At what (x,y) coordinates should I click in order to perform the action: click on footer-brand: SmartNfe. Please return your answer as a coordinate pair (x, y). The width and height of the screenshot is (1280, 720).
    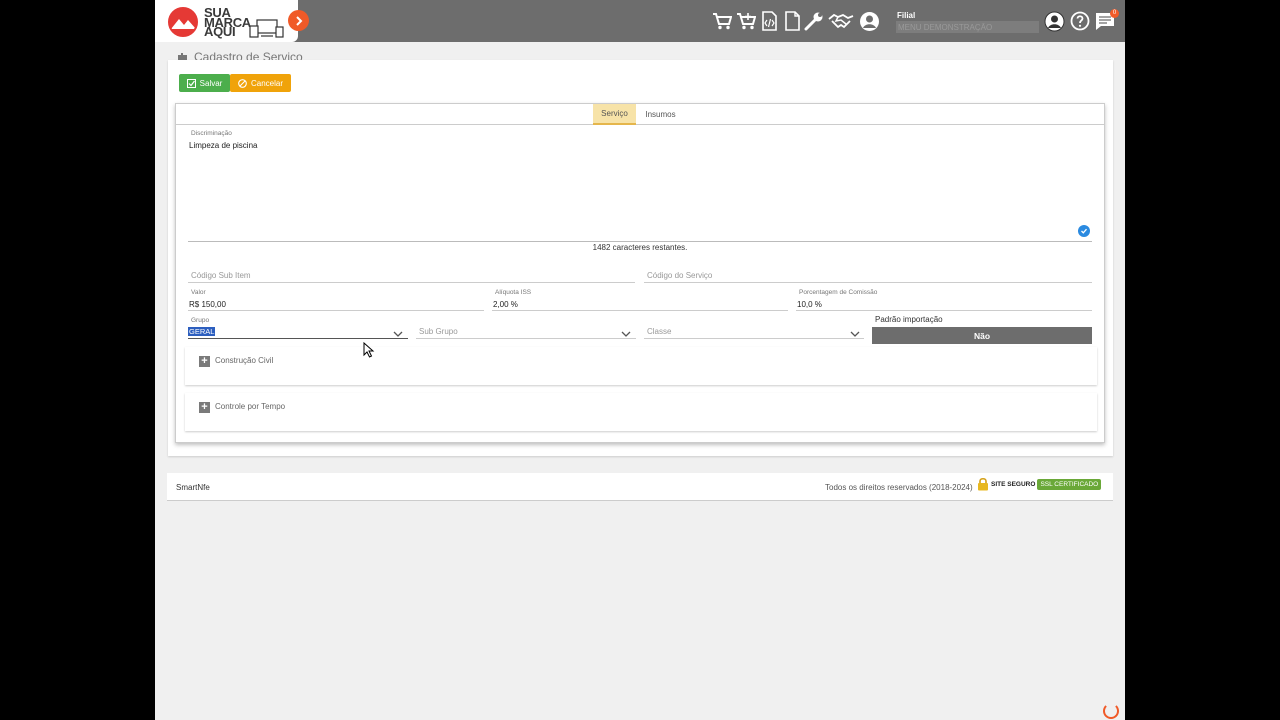
    Looking at the image, I should click on (193, 487).